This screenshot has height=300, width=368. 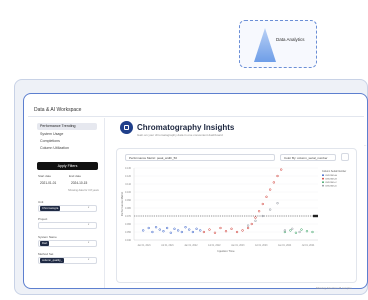 What do you see at coordinates (315, 216) in the screenshot?
I see `threshold-marker` at bounding box center [315, 216].